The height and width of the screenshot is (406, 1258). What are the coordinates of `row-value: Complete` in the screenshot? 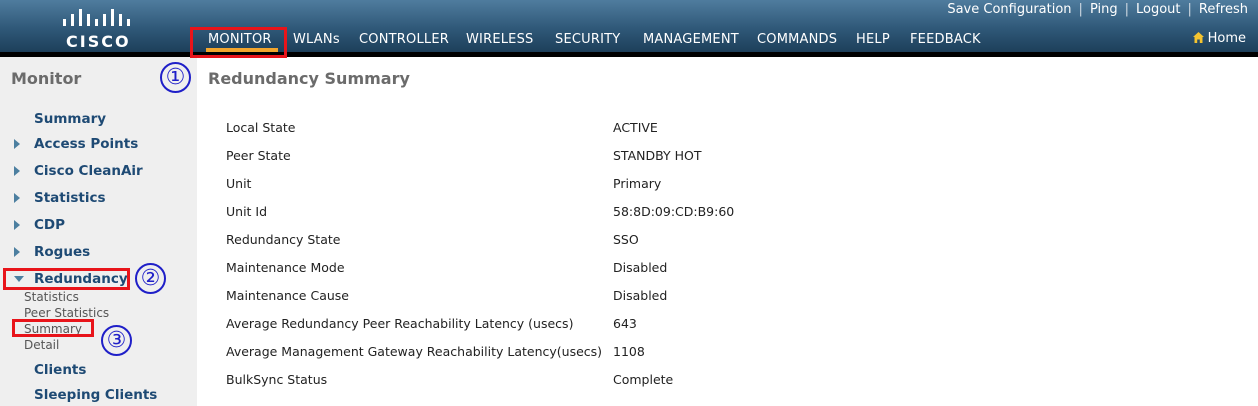 It's located at (643, 379).